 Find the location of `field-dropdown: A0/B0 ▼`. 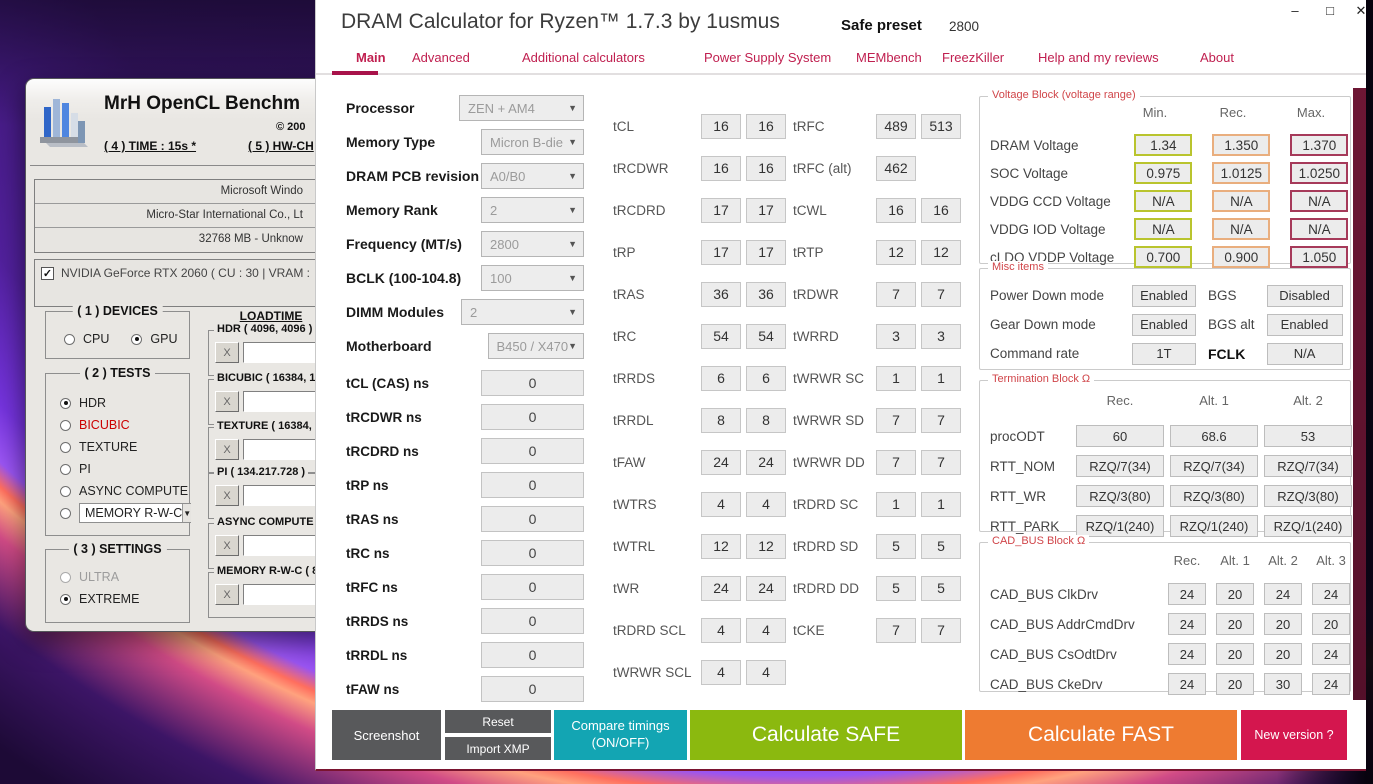

field-dropdown: A0/B0 ▼ is located at coordinates (532, 176).